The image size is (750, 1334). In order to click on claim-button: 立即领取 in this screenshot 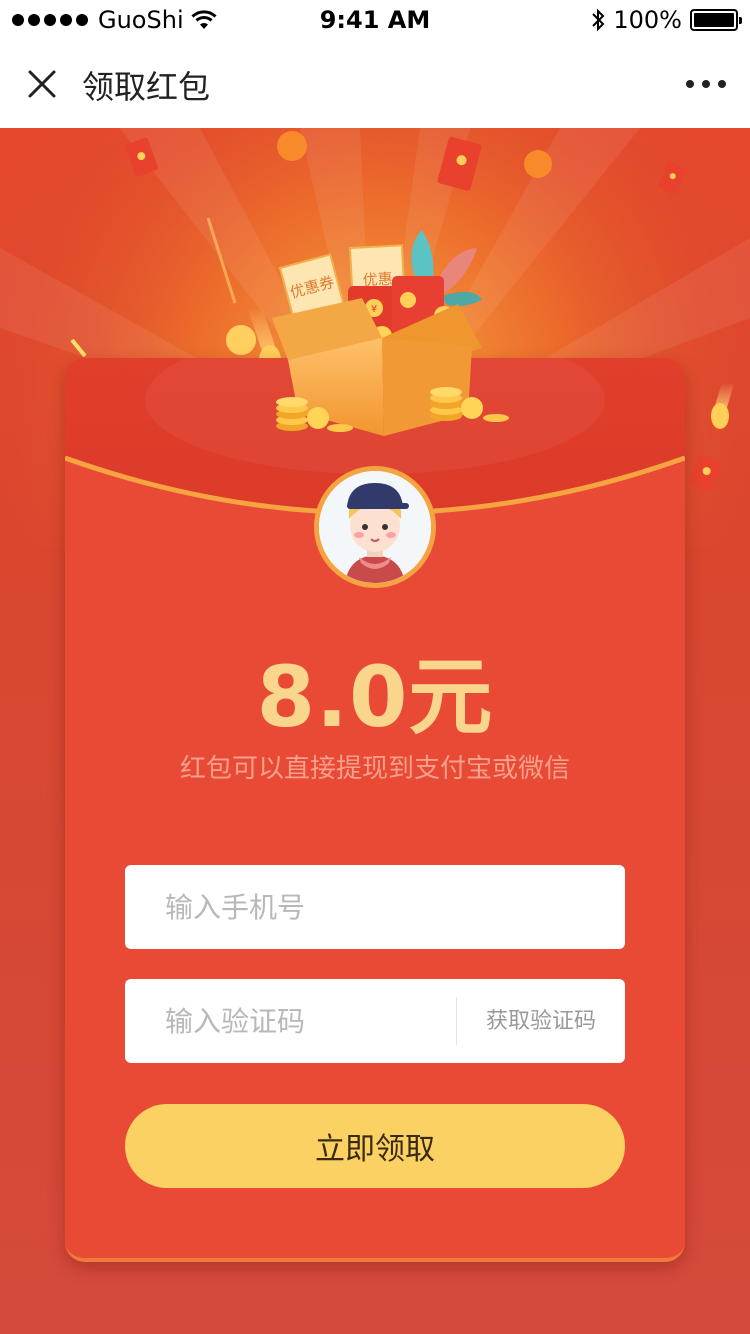, I will do `click(375, 1146)`.